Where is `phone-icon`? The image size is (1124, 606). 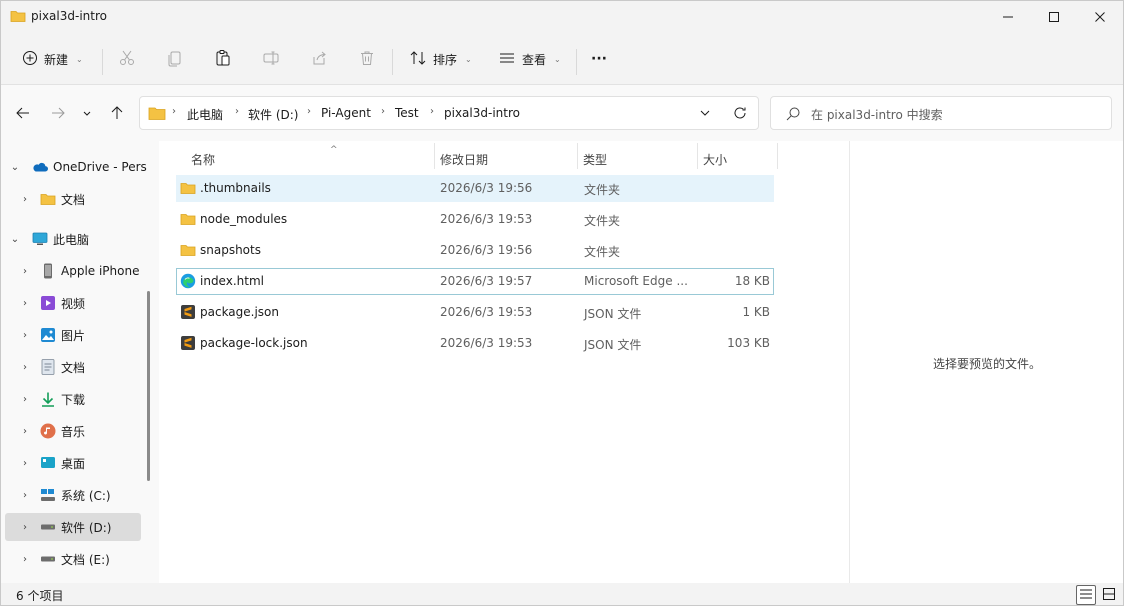 phone-icon is located at coordinates (48, 271).